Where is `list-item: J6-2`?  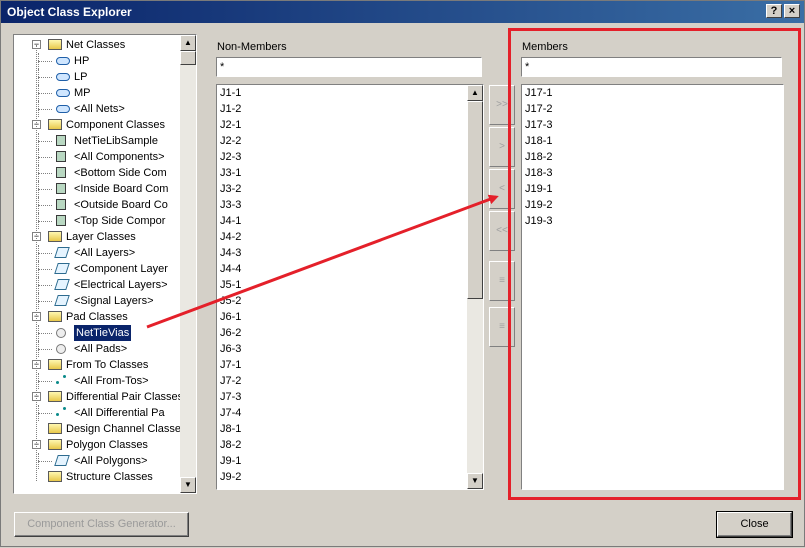
list-item: J6-2 is located at coordinates (341, 333).